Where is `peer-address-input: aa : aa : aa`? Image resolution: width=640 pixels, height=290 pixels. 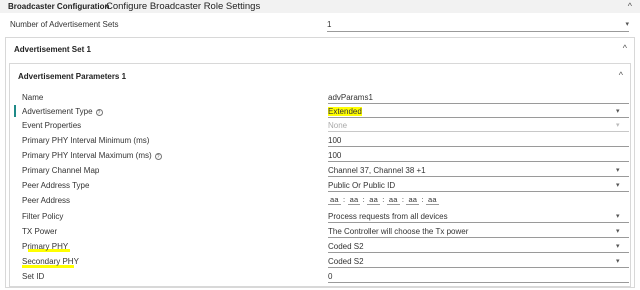 peer-address-input: aa : aa : aa is located at coordinates (383, 200).